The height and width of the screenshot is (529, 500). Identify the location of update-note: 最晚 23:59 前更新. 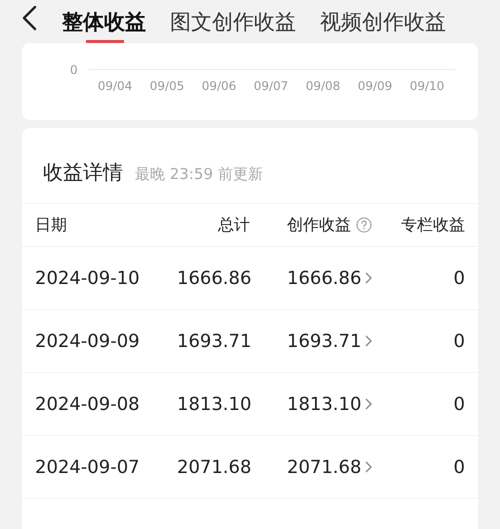
(199, 174).